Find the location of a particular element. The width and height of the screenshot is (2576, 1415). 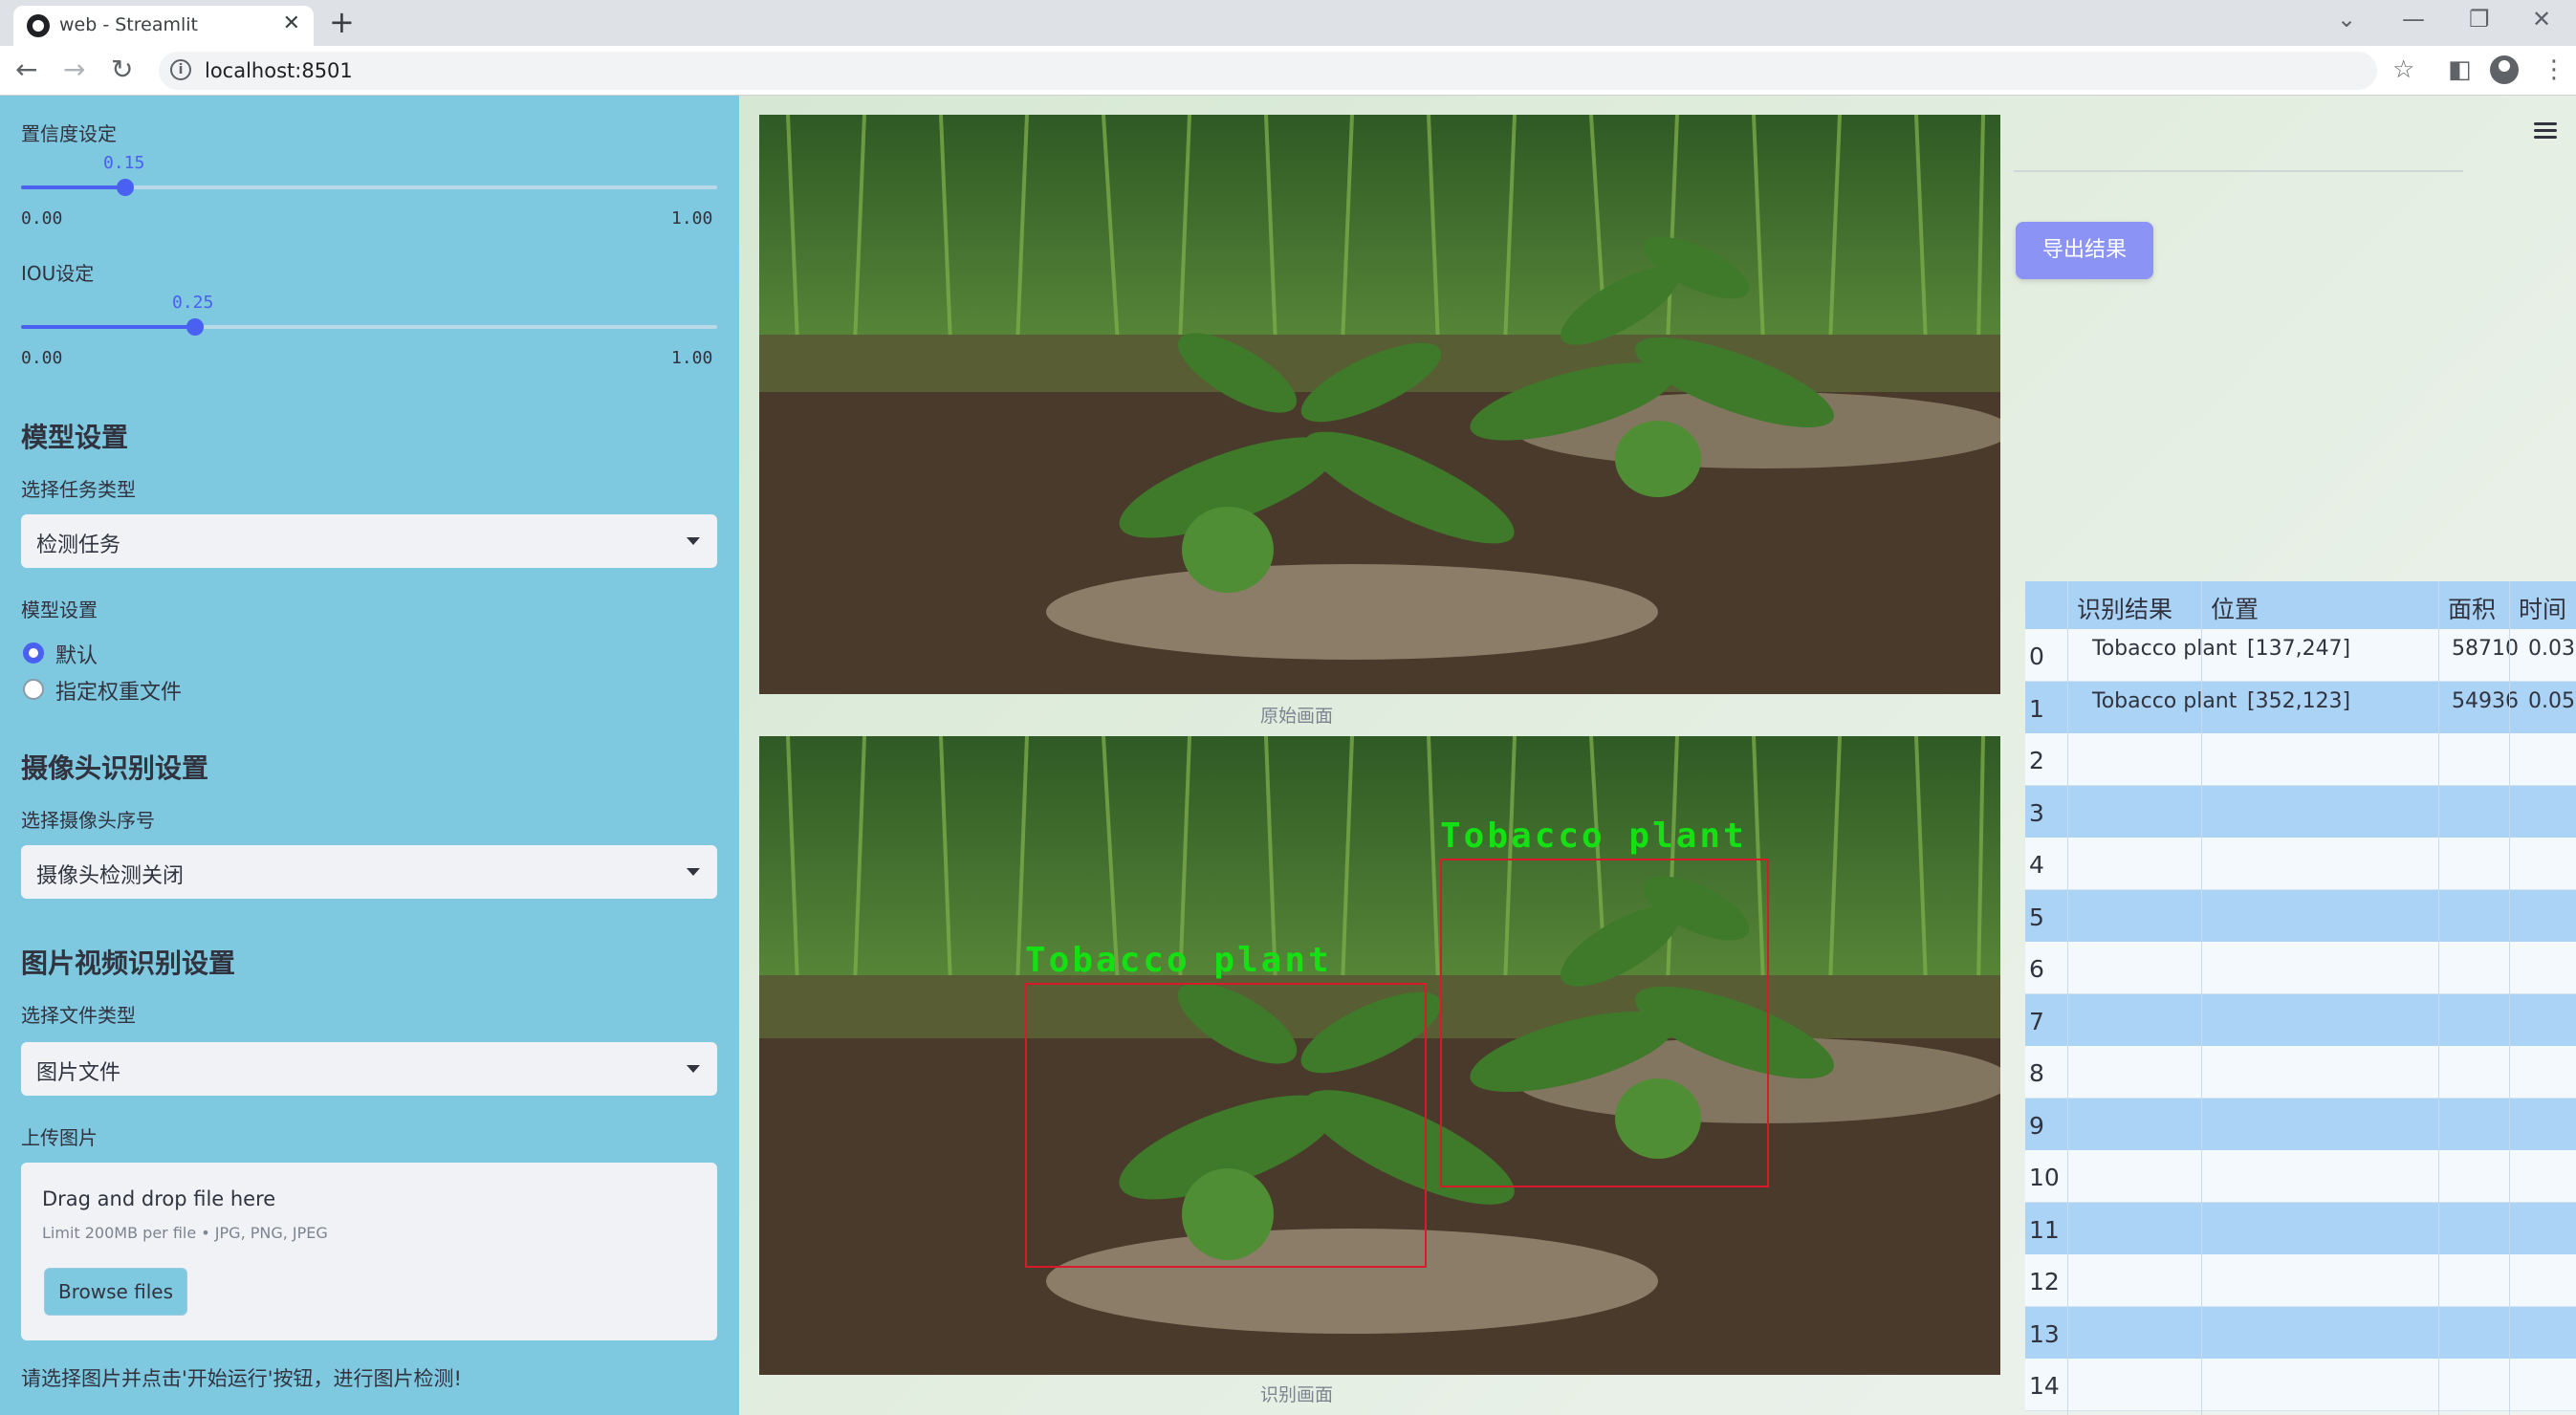

cell-time: 0.03 is located at coordinates (2551, 649).